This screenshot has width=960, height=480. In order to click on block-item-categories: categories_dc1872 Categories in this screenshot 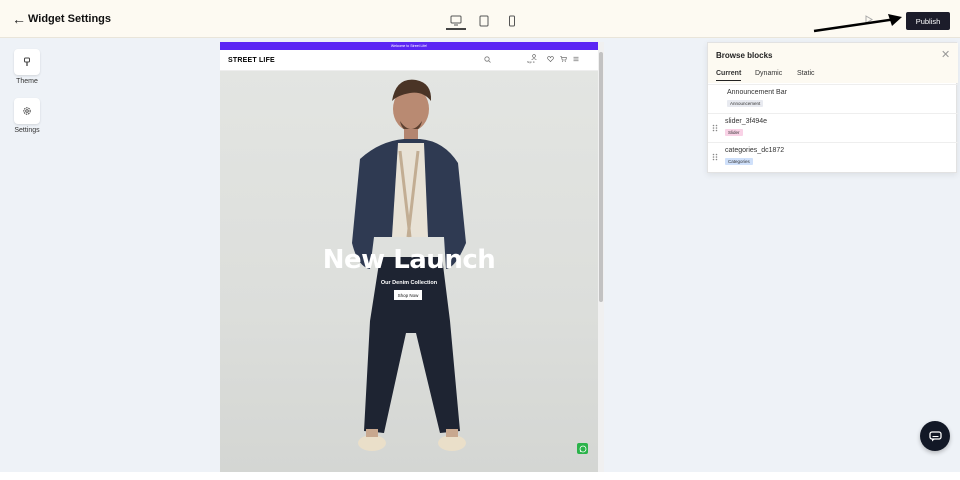, I will do `click(833, 156)`.